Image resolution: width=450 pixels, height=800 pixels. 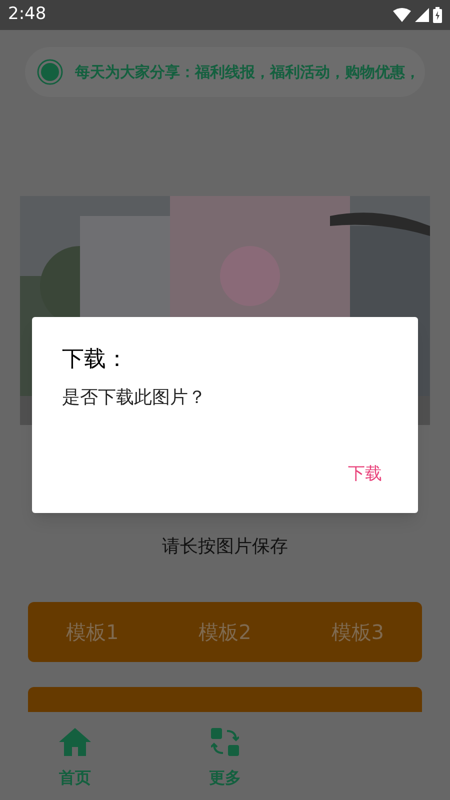 What do you see at coordinates (357, 632) in the screenshot?
I see `template-button: 模板3` at bounding box center [357, 632].